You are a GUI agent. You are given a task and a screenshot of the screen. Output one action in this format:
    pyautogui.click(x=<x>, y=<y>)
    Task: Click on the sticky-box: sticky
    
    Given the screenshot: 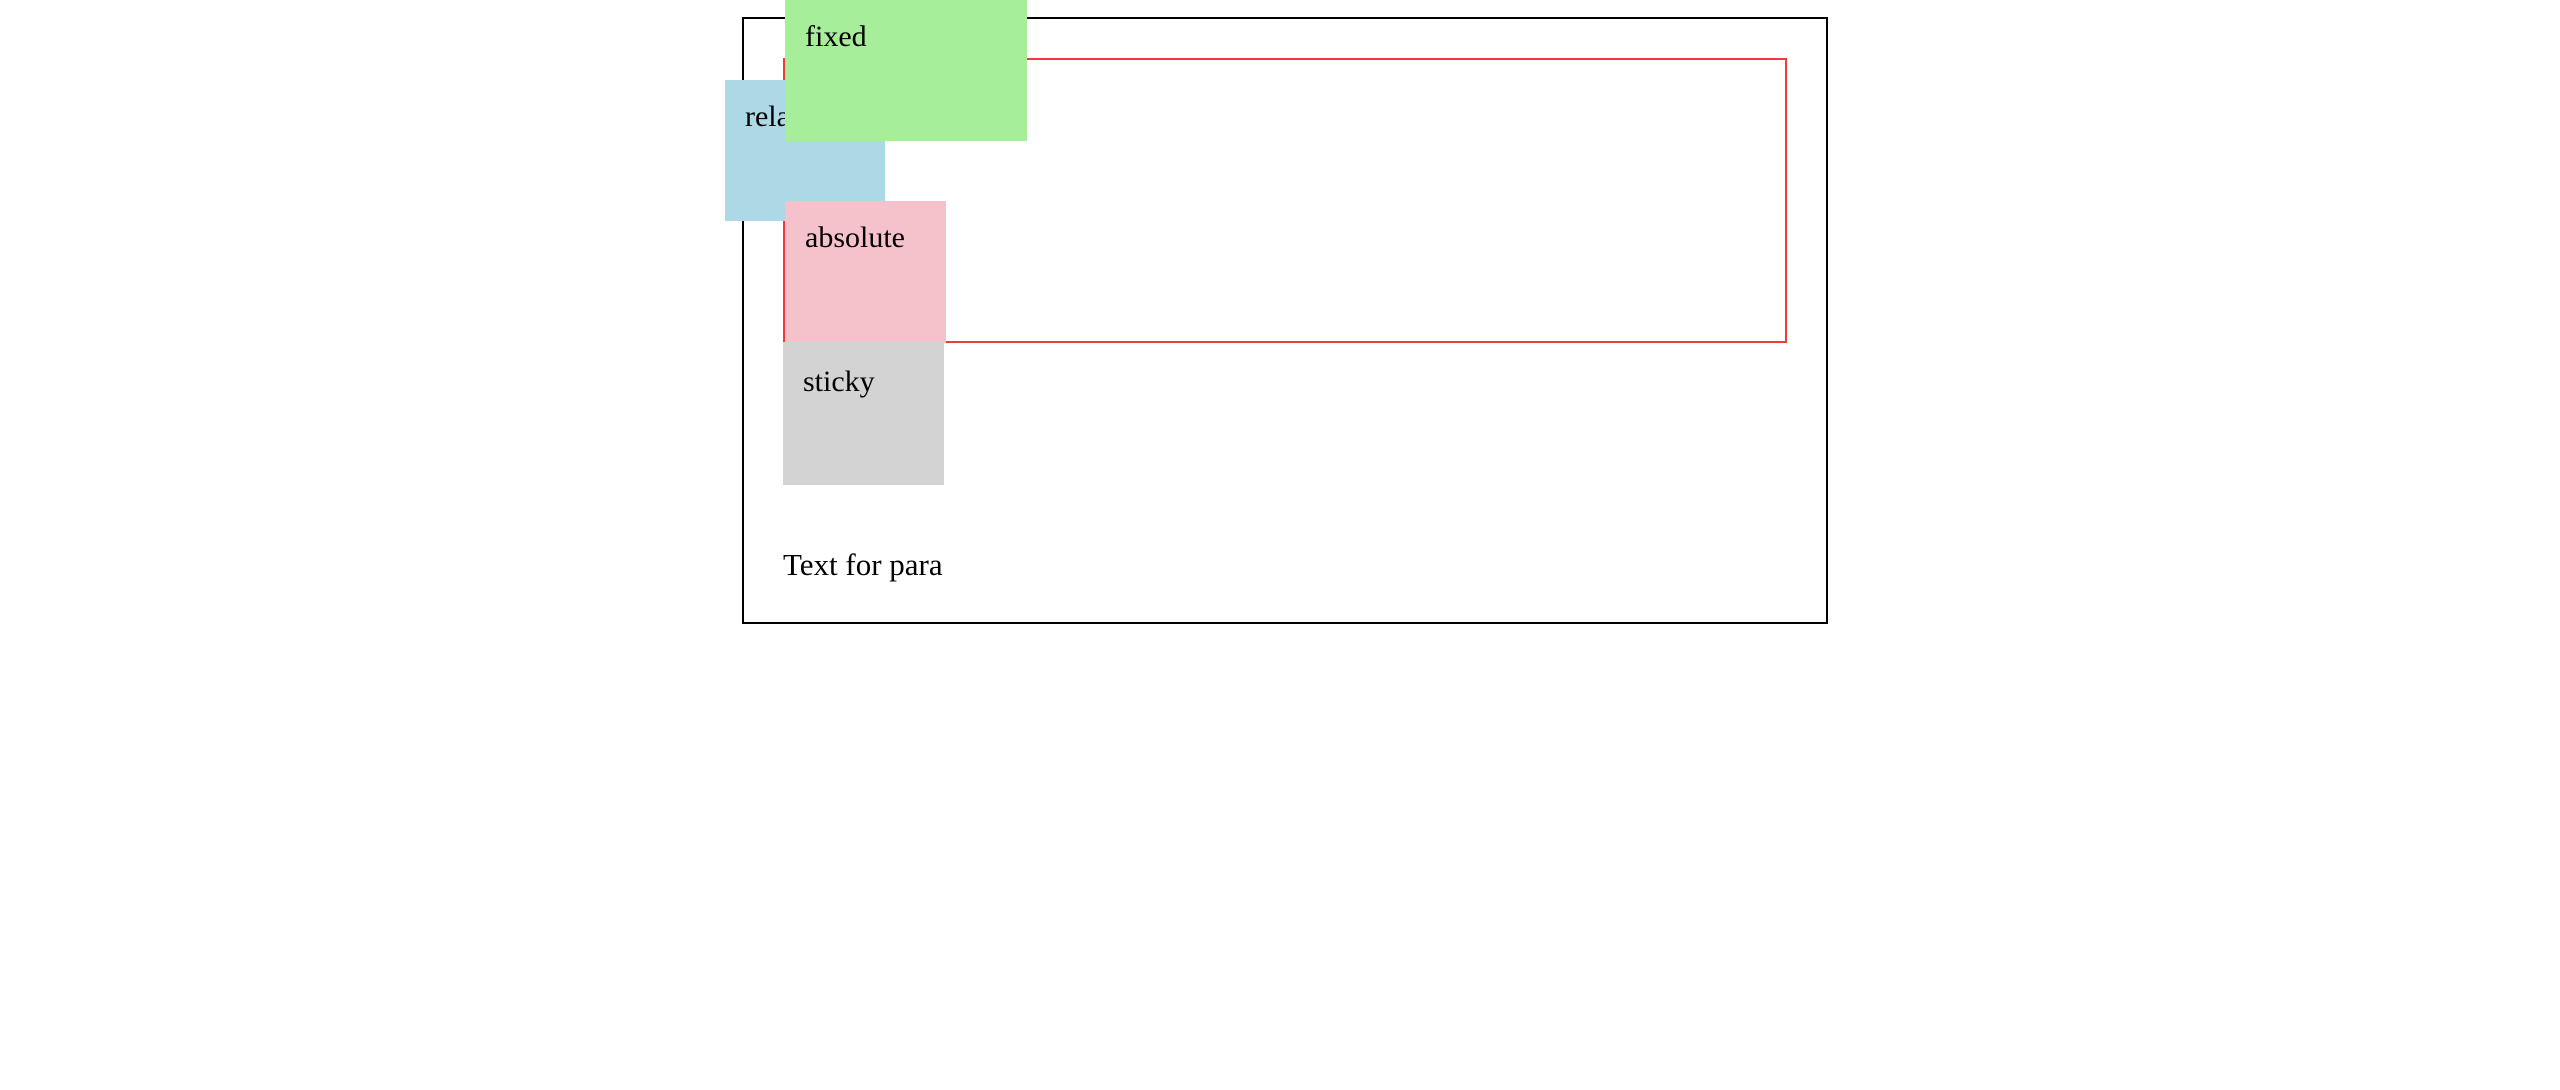 What is the action you would take?
    pyautogui.click(x=863, y=413)
    